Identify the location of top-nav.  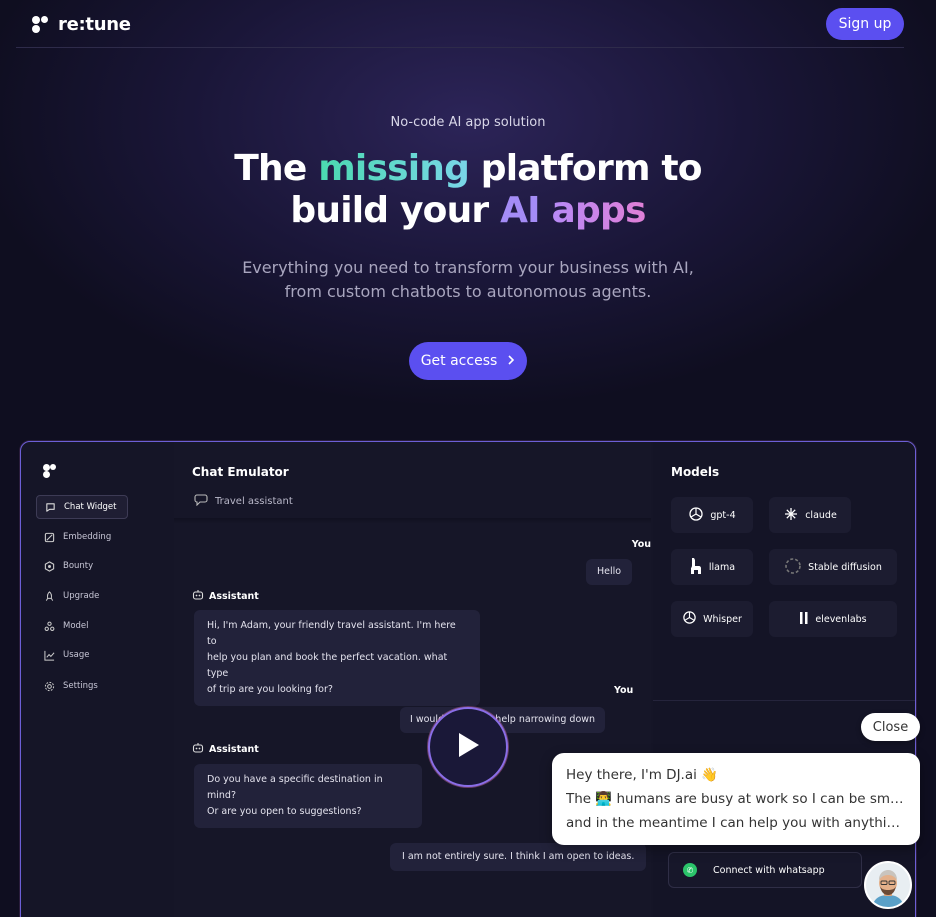
(460, 24).